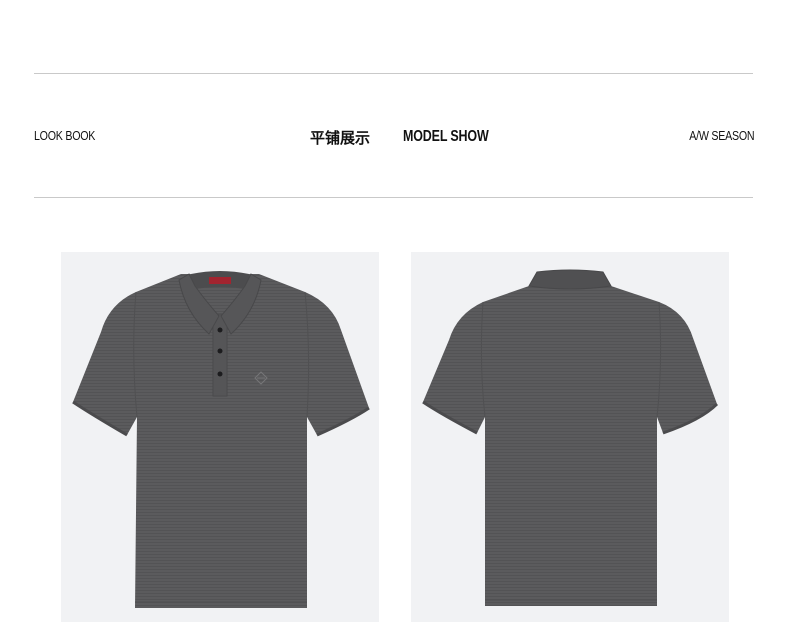 This screenshot has width=790, height=632. Describe the element at coordinates (399, 137) in the screenshot. I see `section-title: 平铺展示 MODEL SHOW` at that location.